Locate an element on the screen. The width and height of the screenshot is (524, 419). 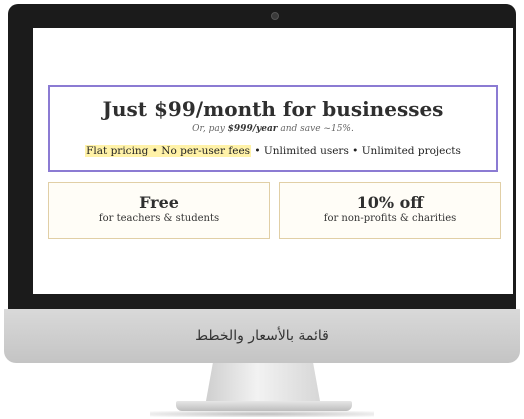
free-offer-title: Free is located at coordinates (159, 202).